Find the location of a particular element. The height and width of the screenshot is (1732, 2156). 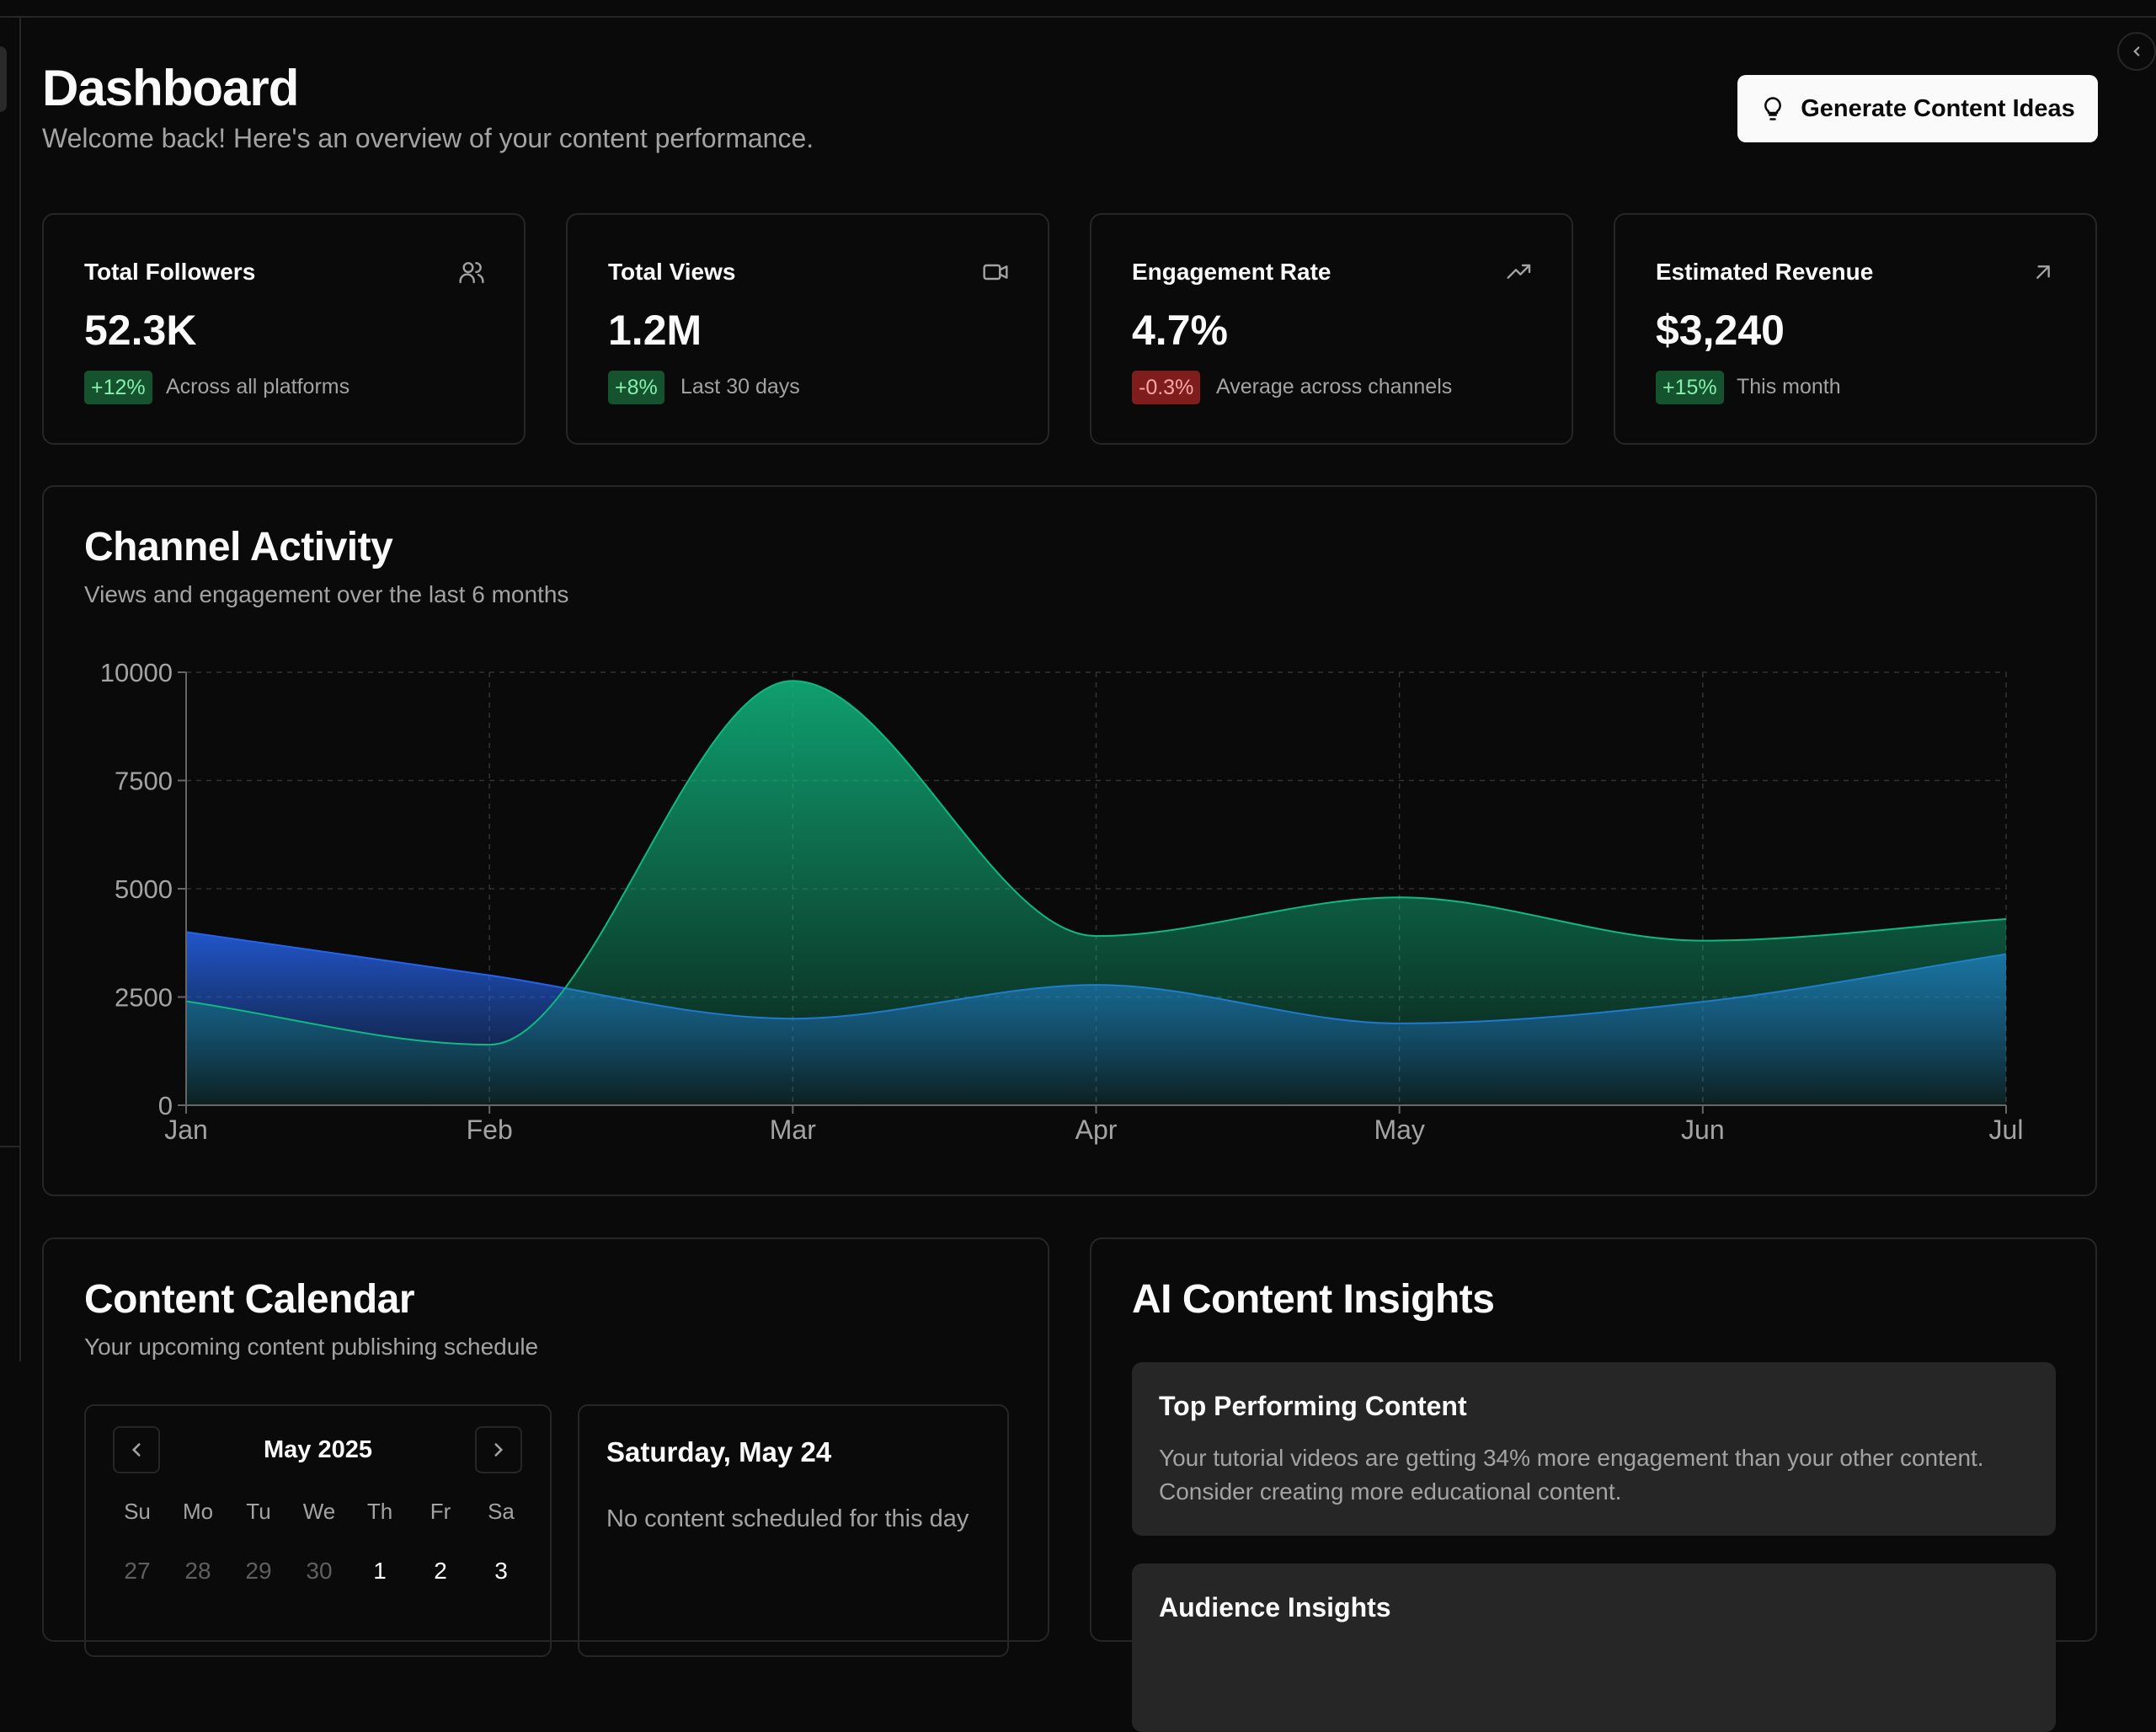

y-tick-label: 5000 is located at coordinates (144, 889).